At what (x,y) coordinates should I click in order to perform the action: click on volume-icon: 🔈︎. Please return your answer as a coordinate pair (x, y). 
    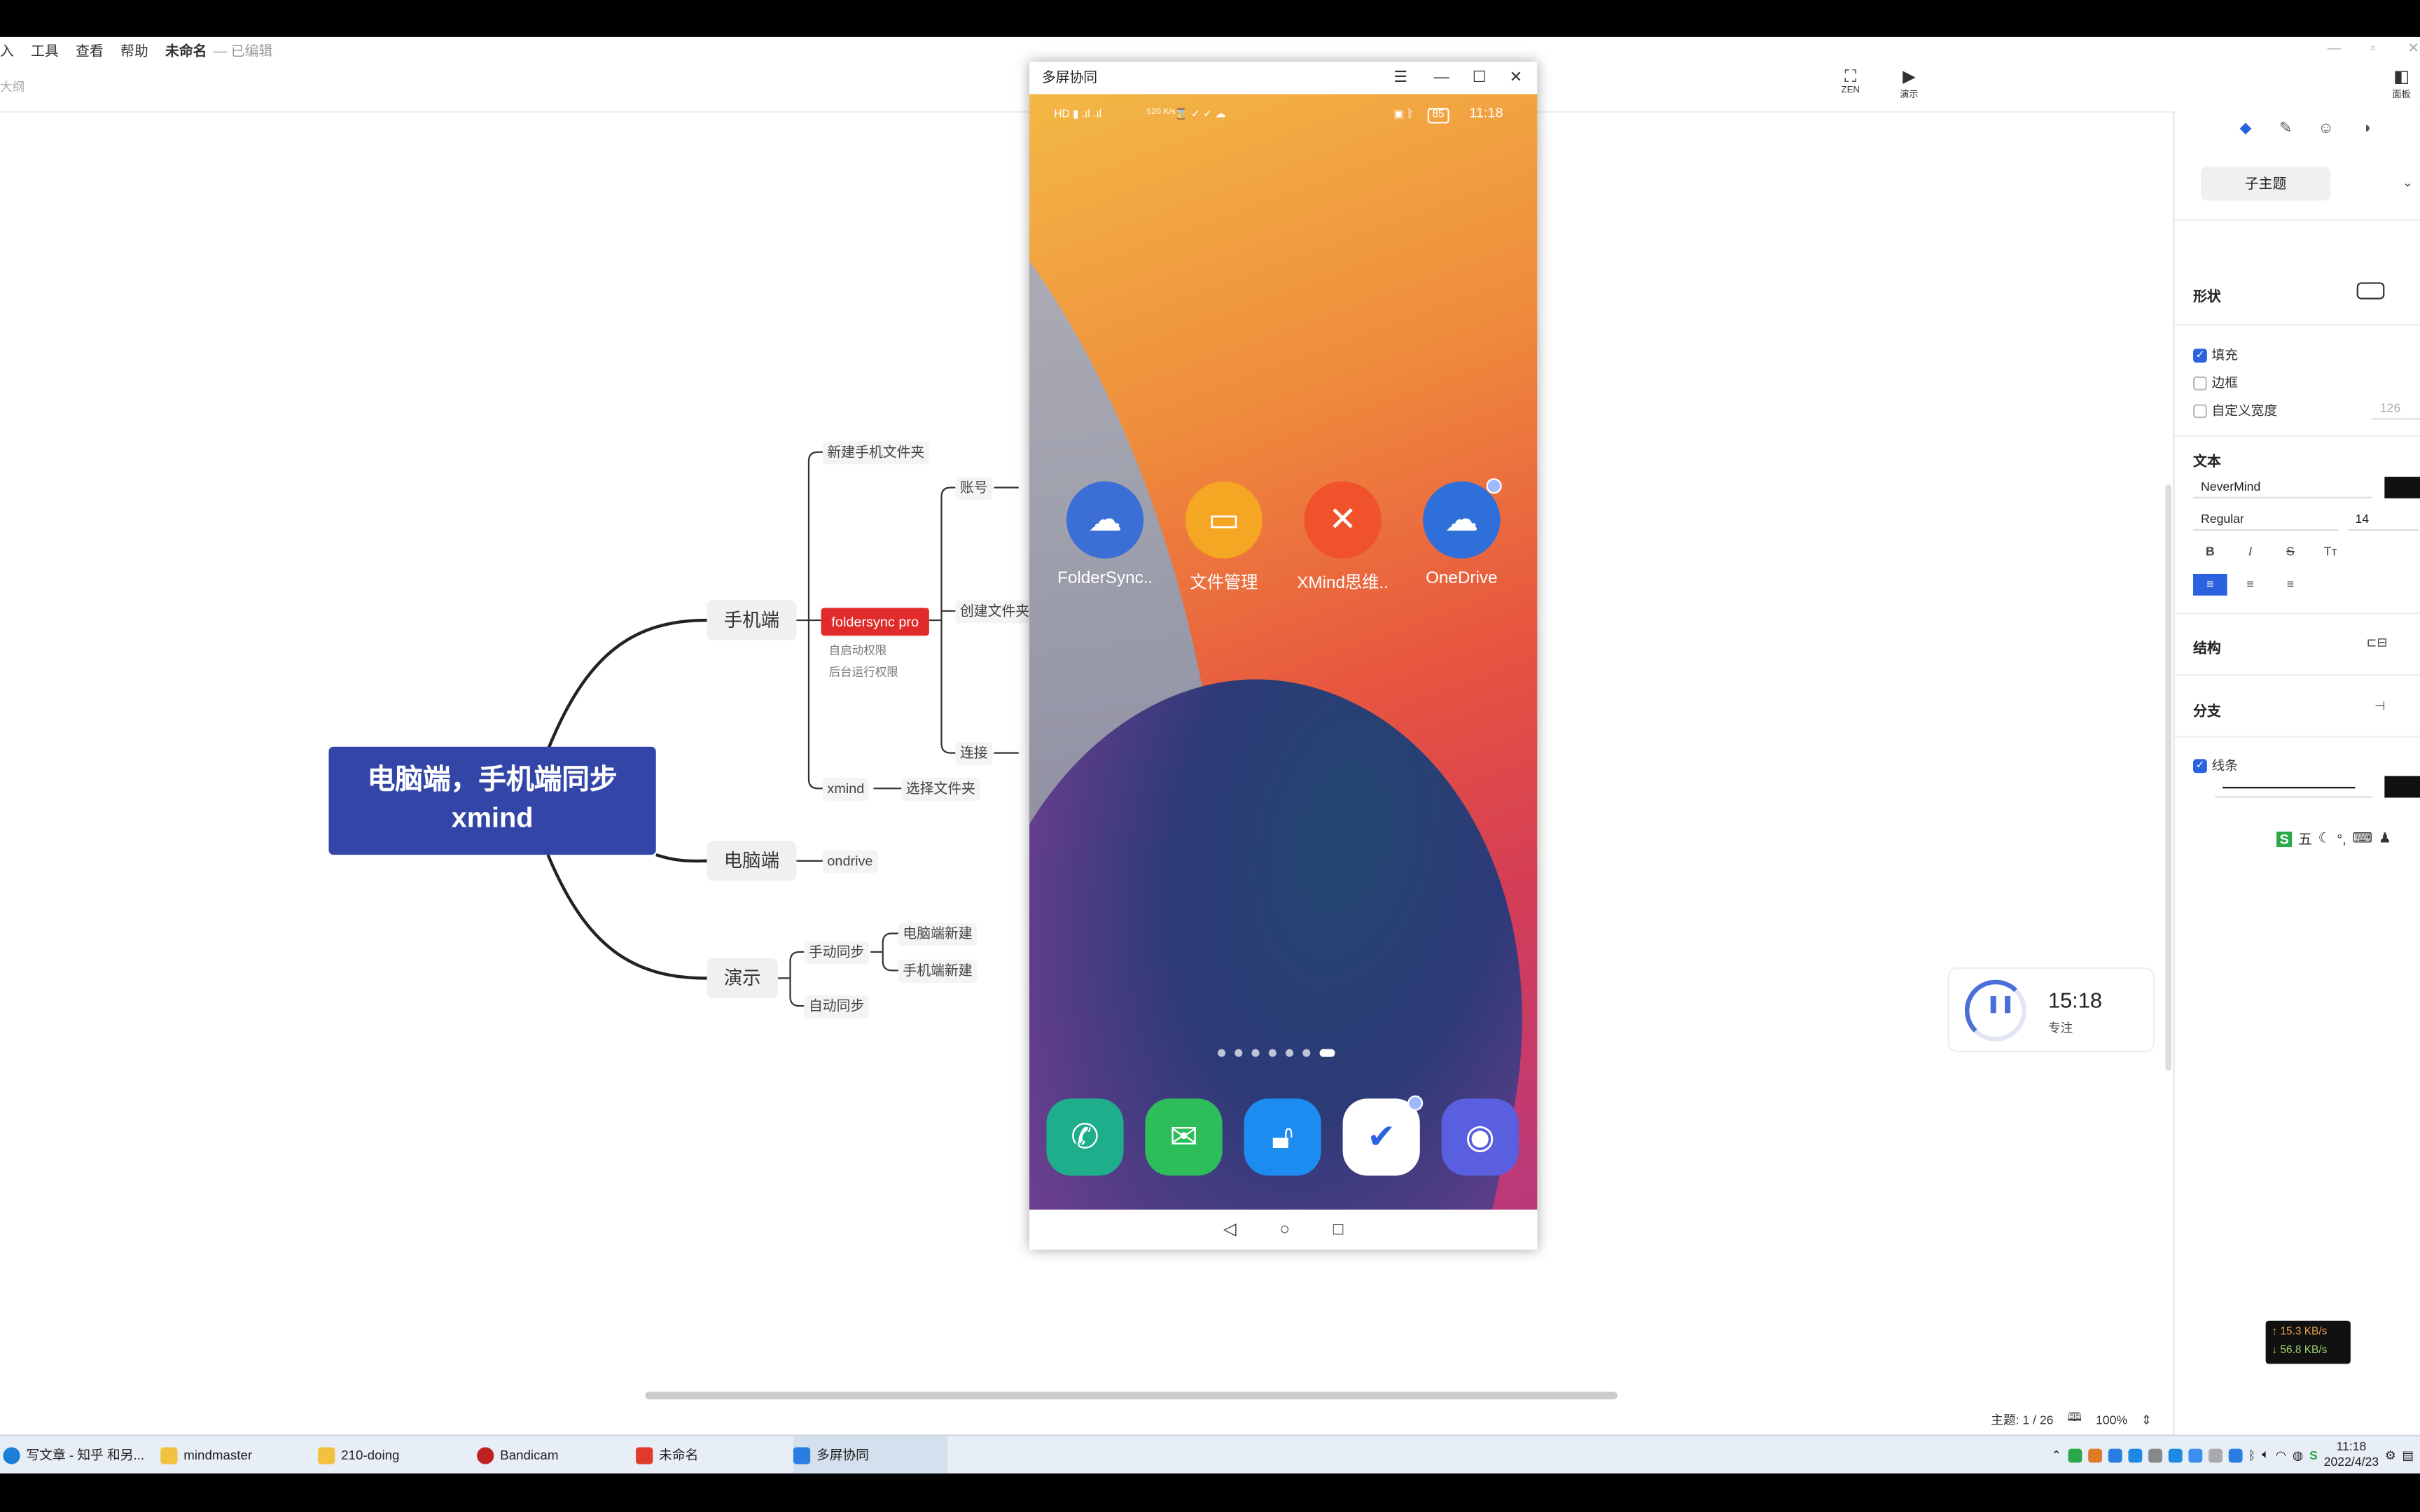
    Looking at the image, I should click on (2265, 1454).